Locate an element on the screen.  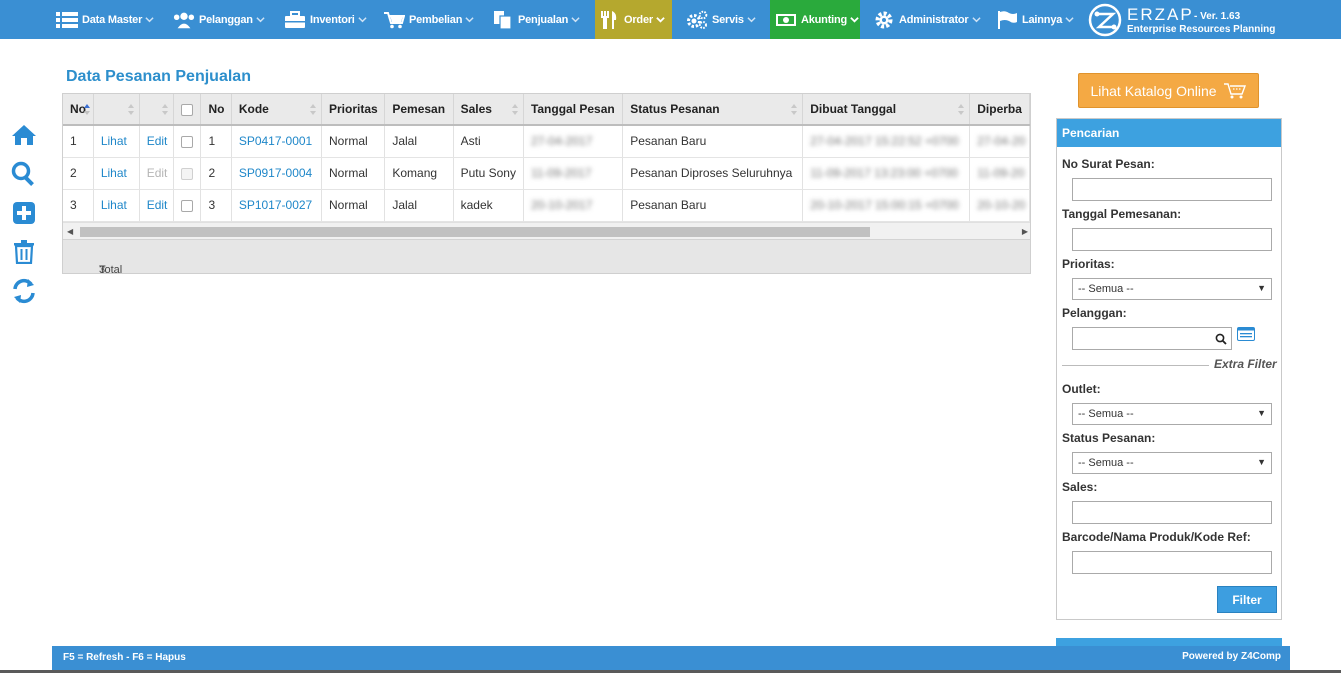
cell-status: Pesanan Baru is located at coordinates (713, 205).